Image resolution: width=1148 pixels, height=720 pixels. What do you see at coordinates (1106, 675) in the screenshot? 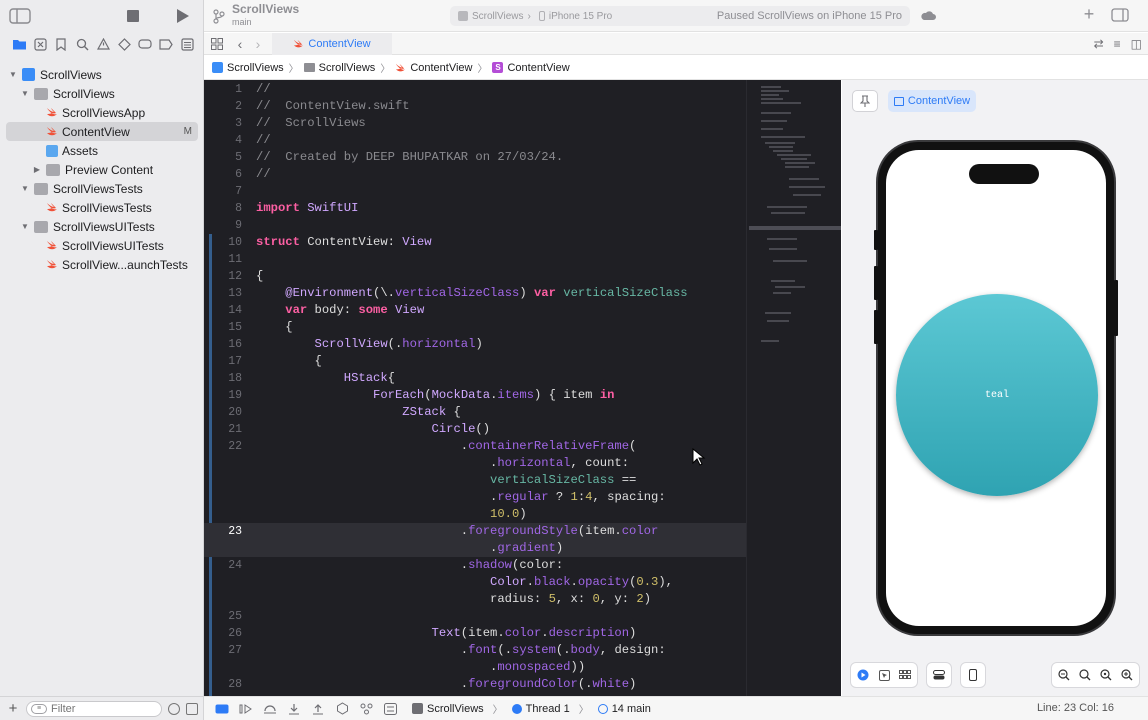
I see `zoom-actual-size-icon` at bounding box center [1106, 675].